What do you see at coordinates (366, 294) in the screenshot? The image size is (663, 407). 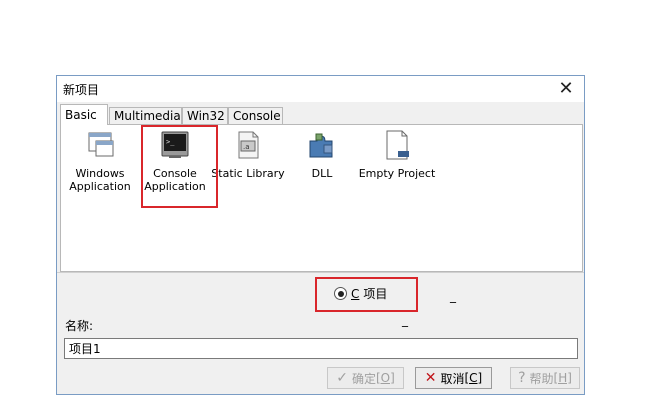 I see `highlight-c-project-option` at bounding box center [366, 294].